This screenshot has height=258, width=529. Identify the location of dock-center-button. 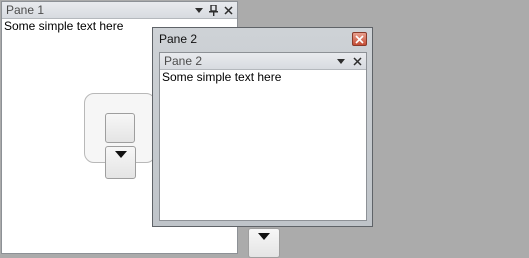
(120, 128).